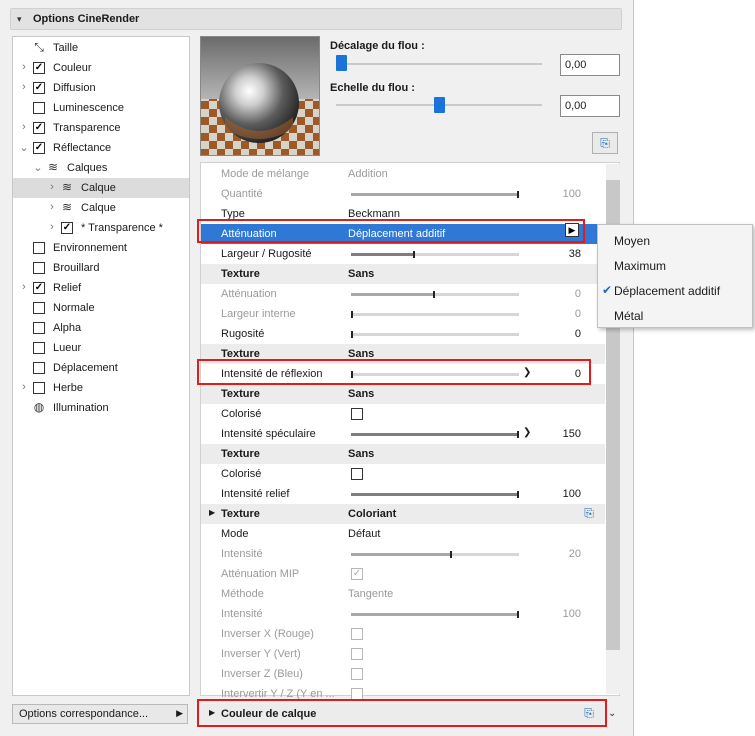 This screenshot has height=736, width=755. Describe the element at coordinates (101, 108) in the screenshot. I see `tree-item: Luminescence` at that location.